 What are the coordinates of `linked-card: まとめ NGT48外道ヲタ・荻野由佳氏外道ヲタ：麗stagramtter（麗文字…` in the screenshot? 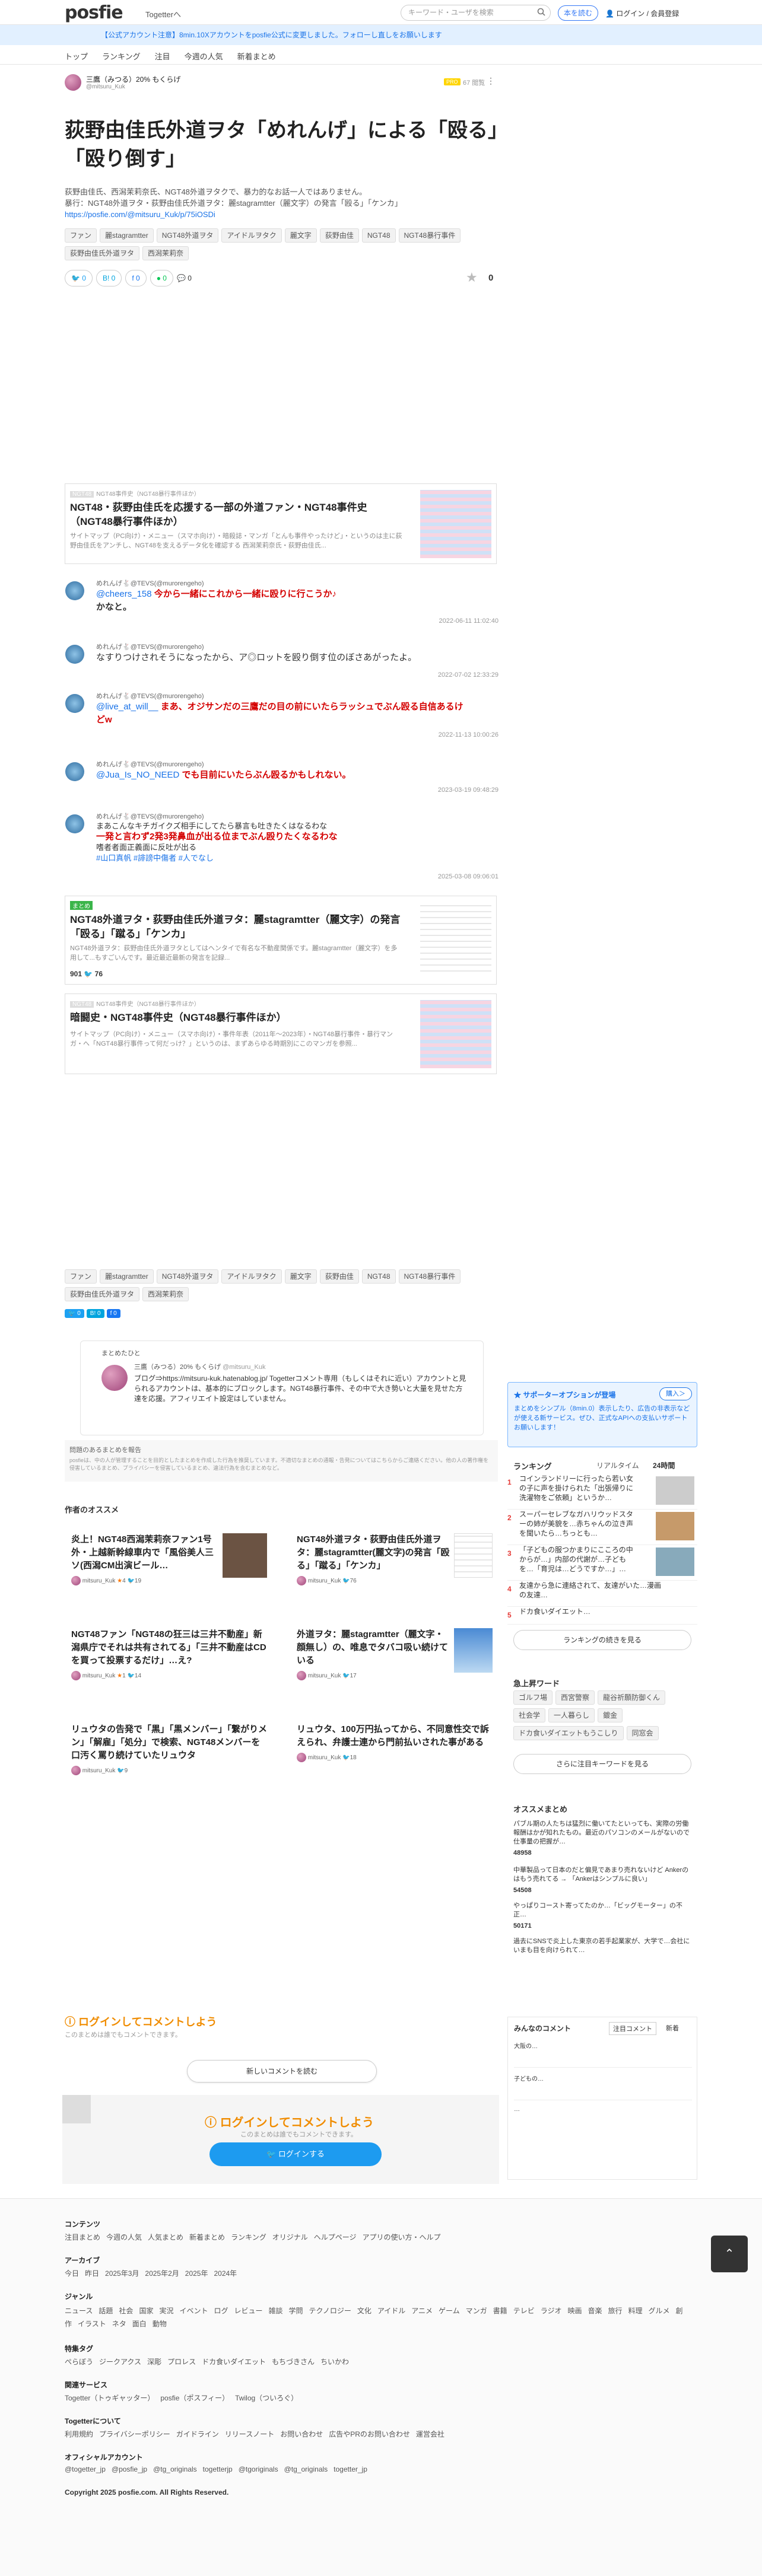 It's located at (281, 940).